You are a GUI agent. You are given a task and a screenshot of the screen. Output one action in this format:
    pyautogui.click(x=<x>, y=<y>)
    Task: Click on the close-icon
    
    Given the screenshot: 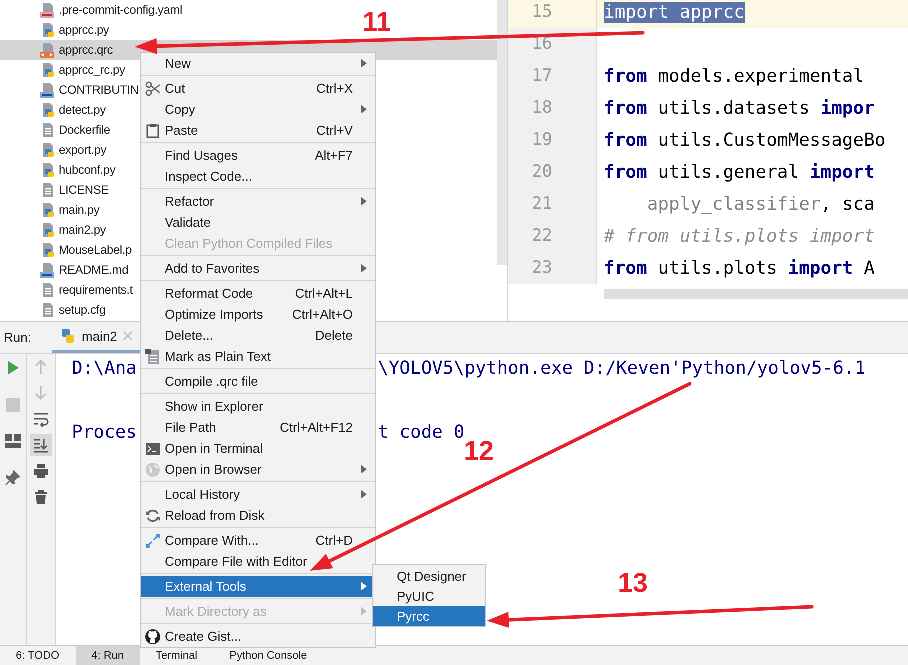 What is the action you would take?
    pyautogui.click(x=128, y=336)
    